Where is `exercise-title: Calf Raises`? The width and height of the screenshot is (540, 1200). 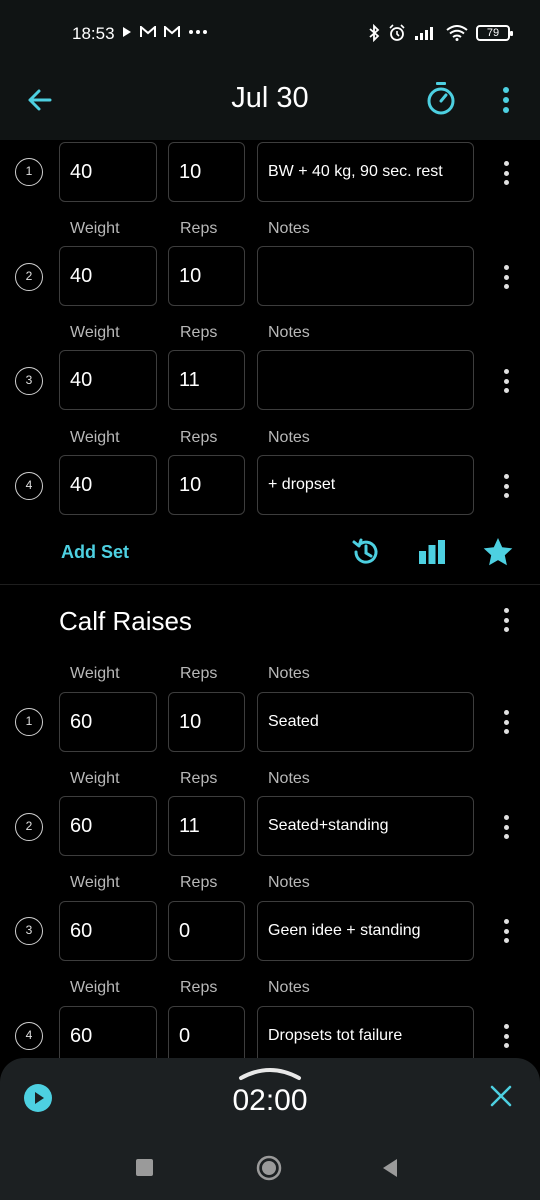
exercise-title: Calf Raises is located at coordinates (125, 621).